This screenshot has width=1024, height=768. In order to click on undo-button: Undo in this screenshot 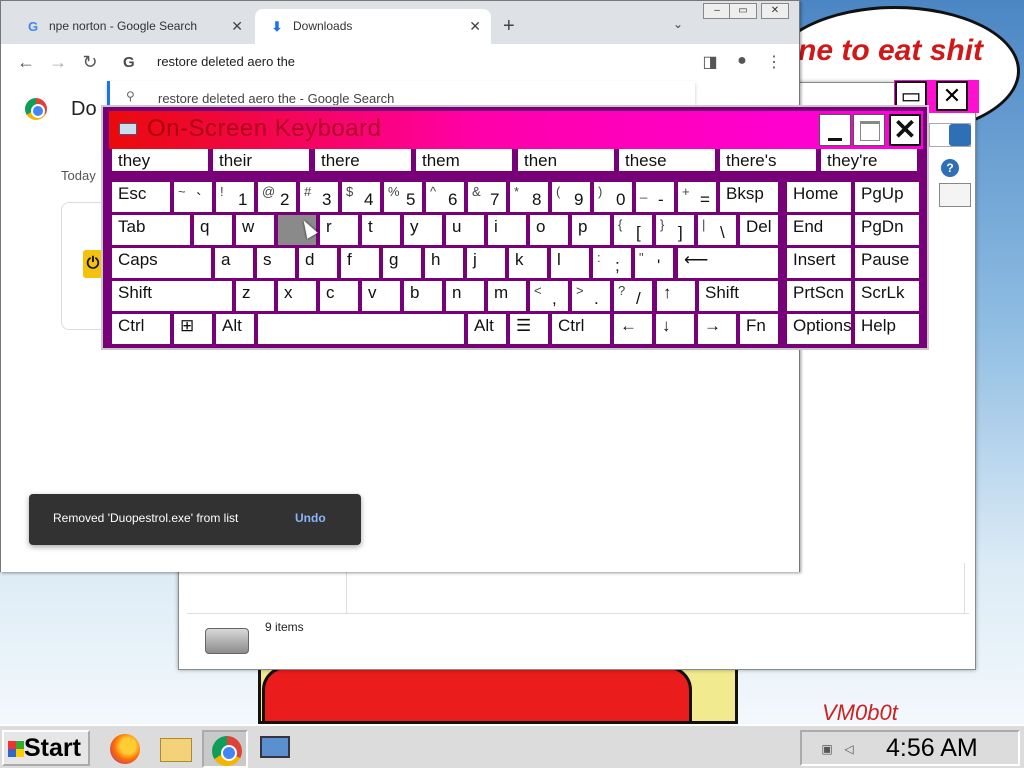, I will do `click(310, 518)`.